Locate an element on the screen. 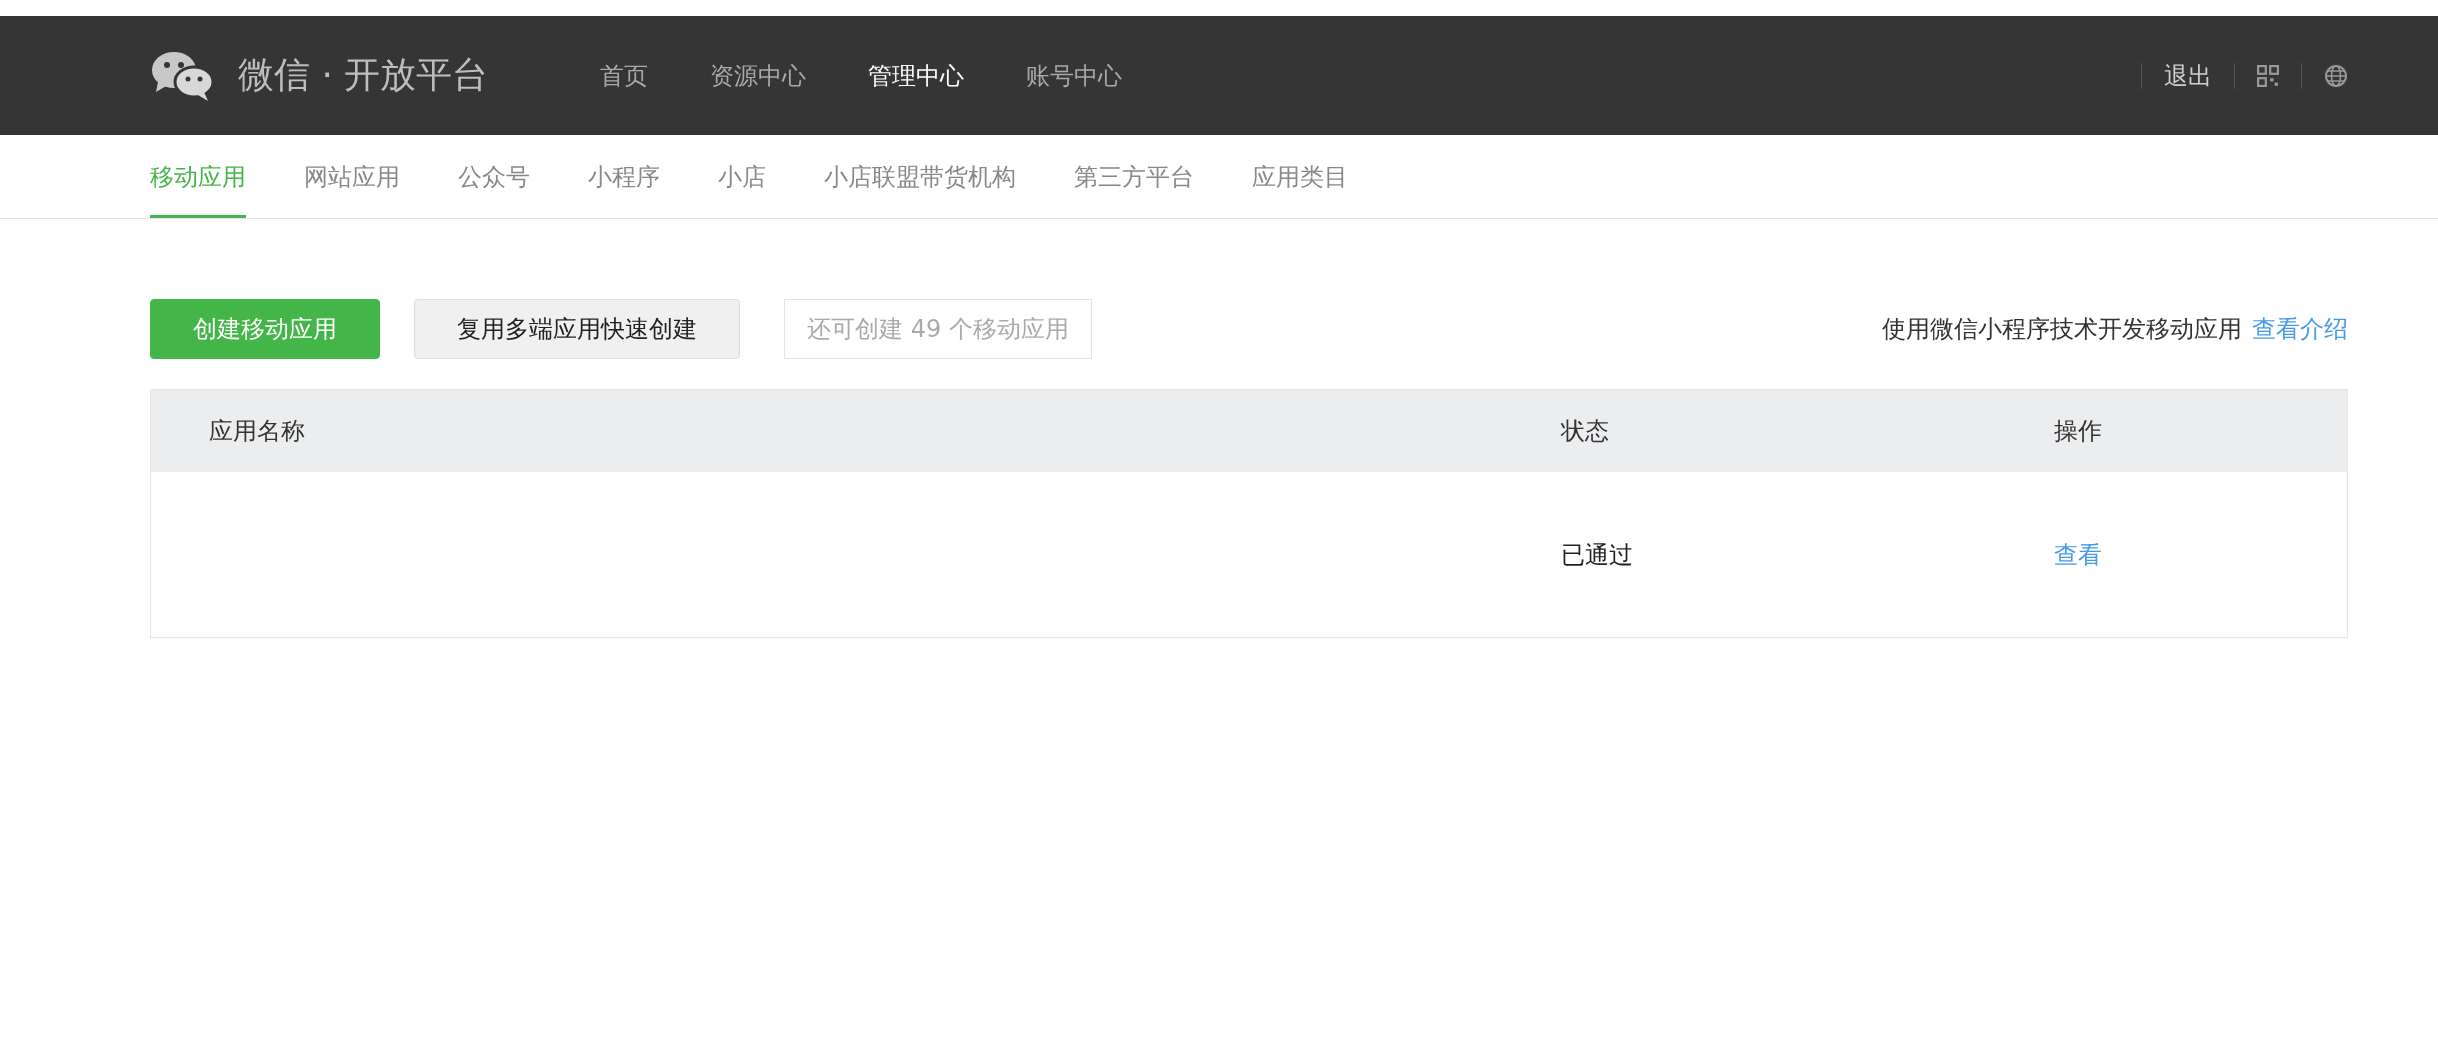  column-header: 操作 is located at coordinates (2078, 431).